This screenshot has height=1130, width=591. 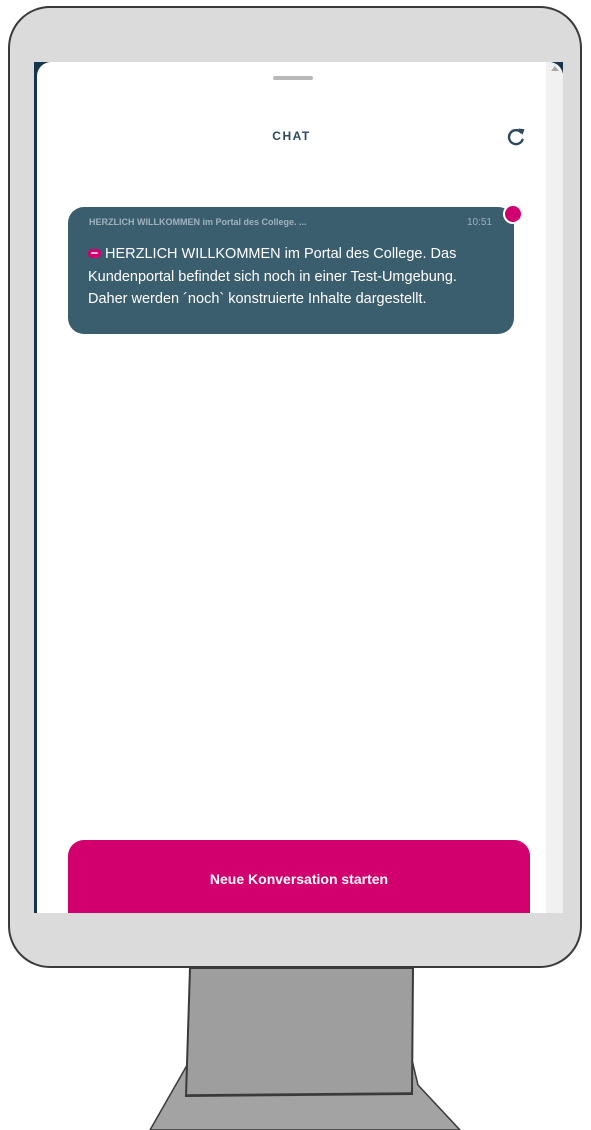 I want to click on refresh-button, so click(x=516, y=137).